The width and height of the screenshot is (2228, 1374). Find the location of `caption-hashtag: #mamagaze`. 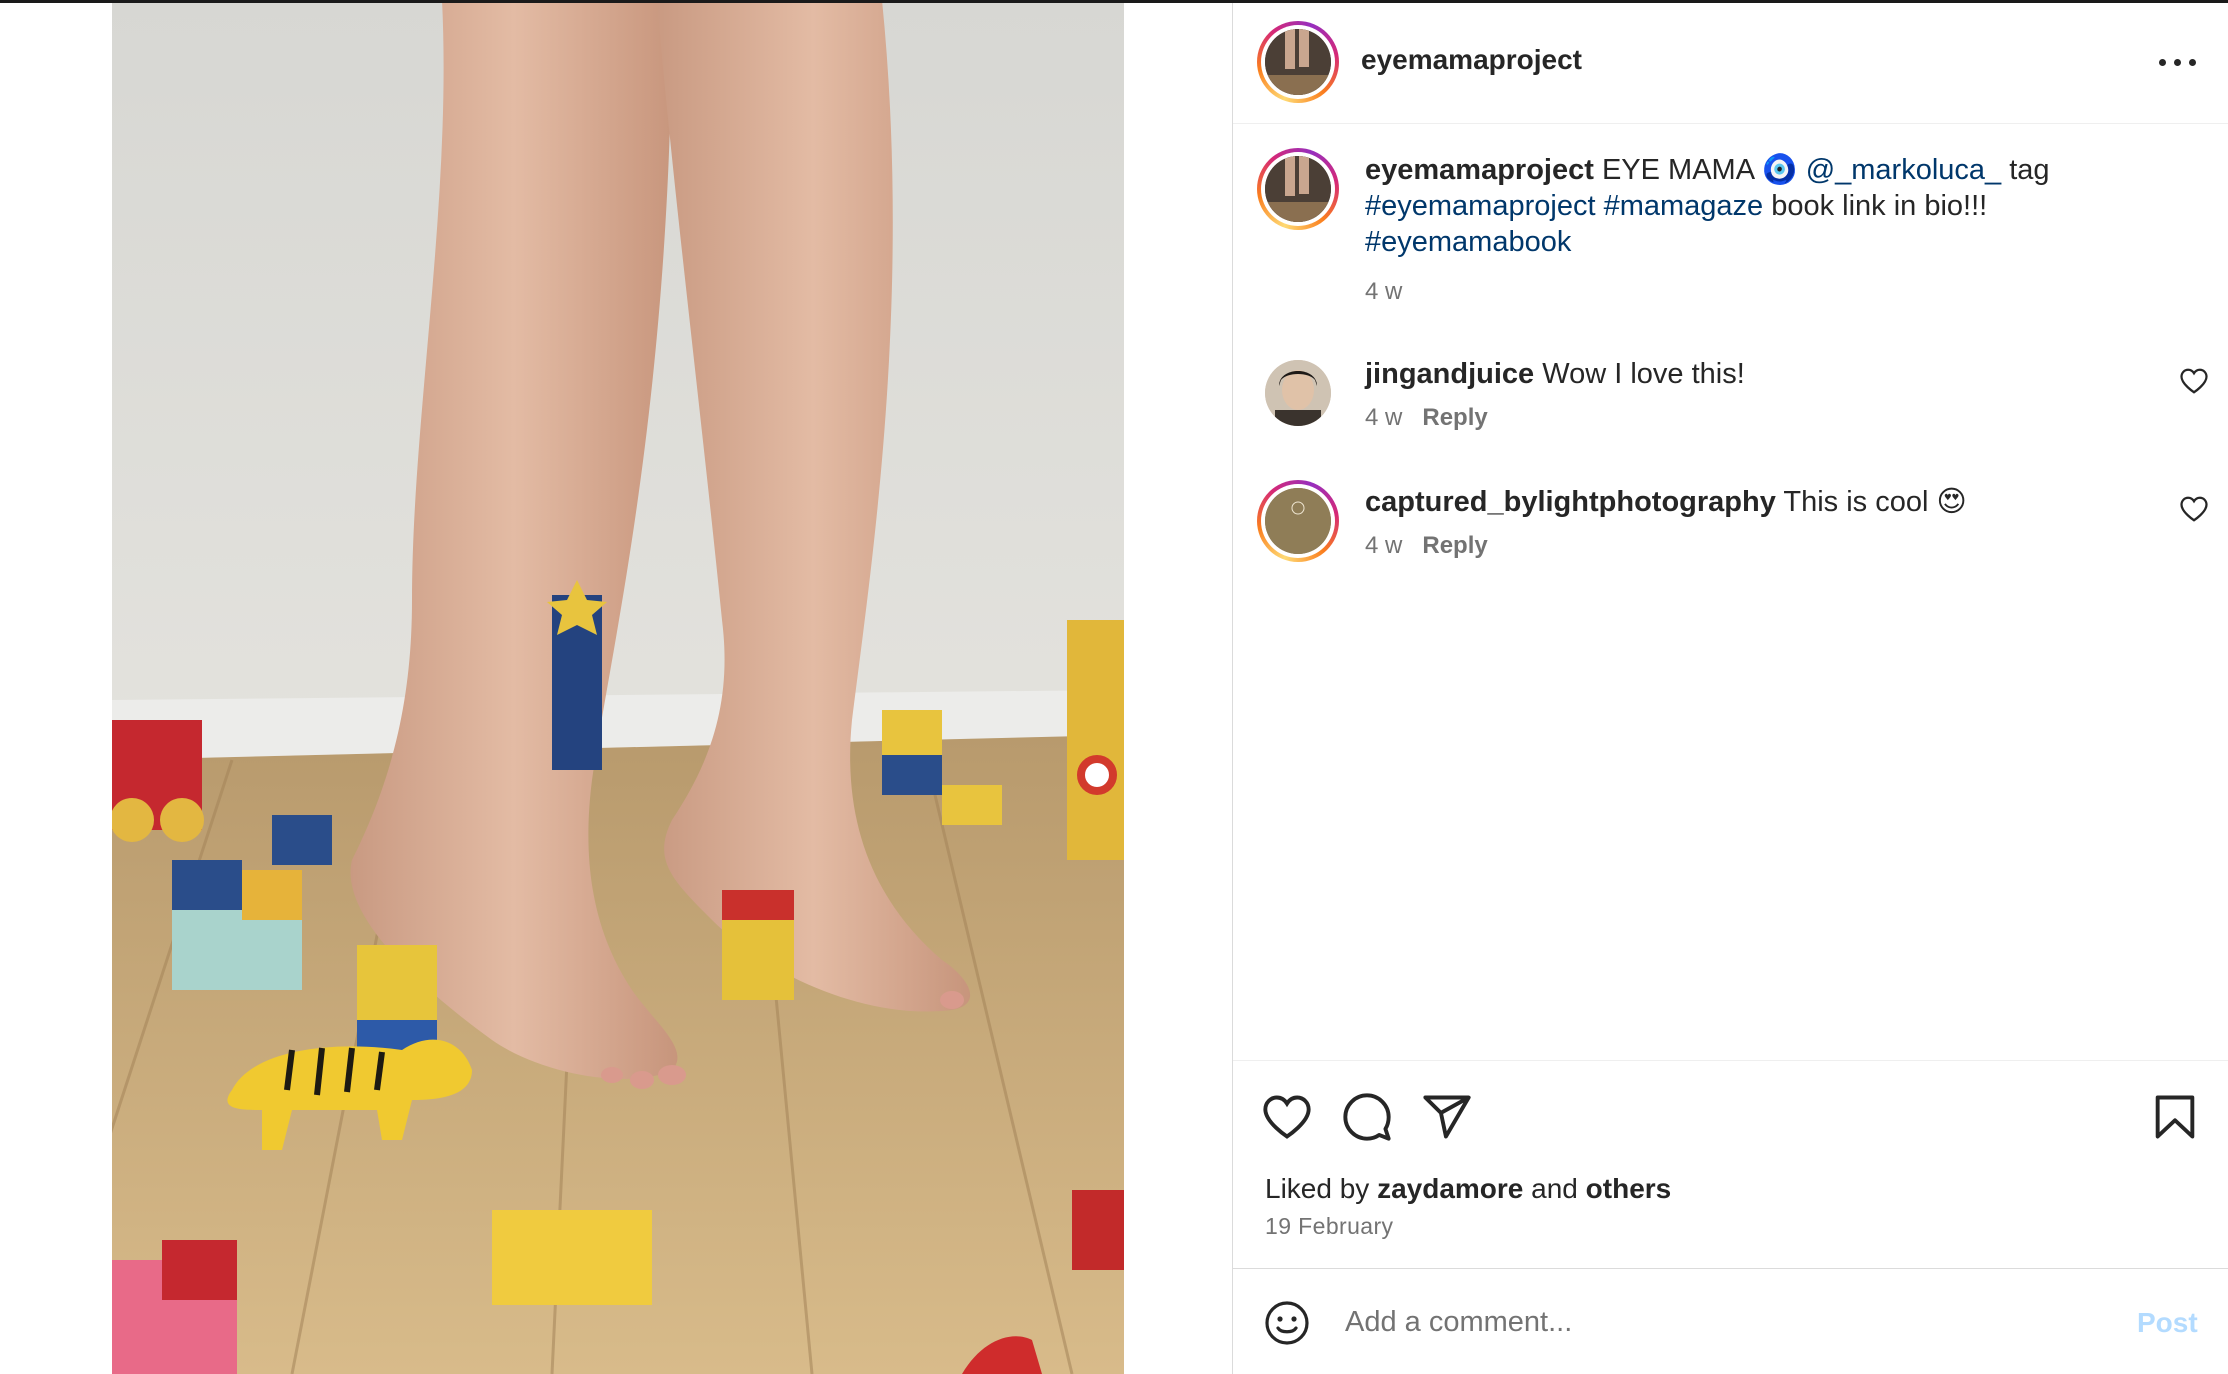

caption-hashtag: #mamagaze is located at coordinates (1684, 206).